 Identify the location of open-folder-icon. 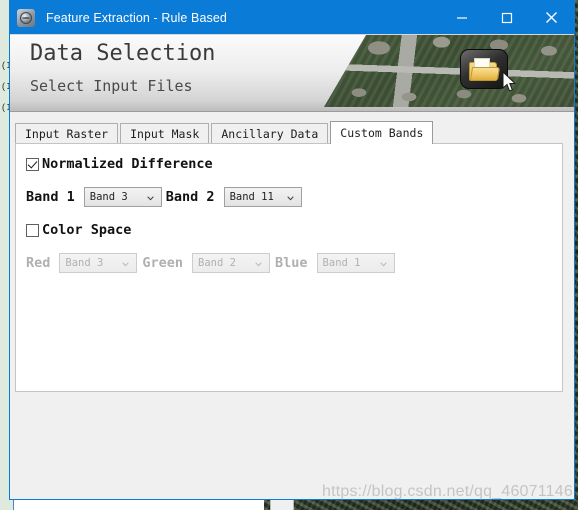
(484, 69).